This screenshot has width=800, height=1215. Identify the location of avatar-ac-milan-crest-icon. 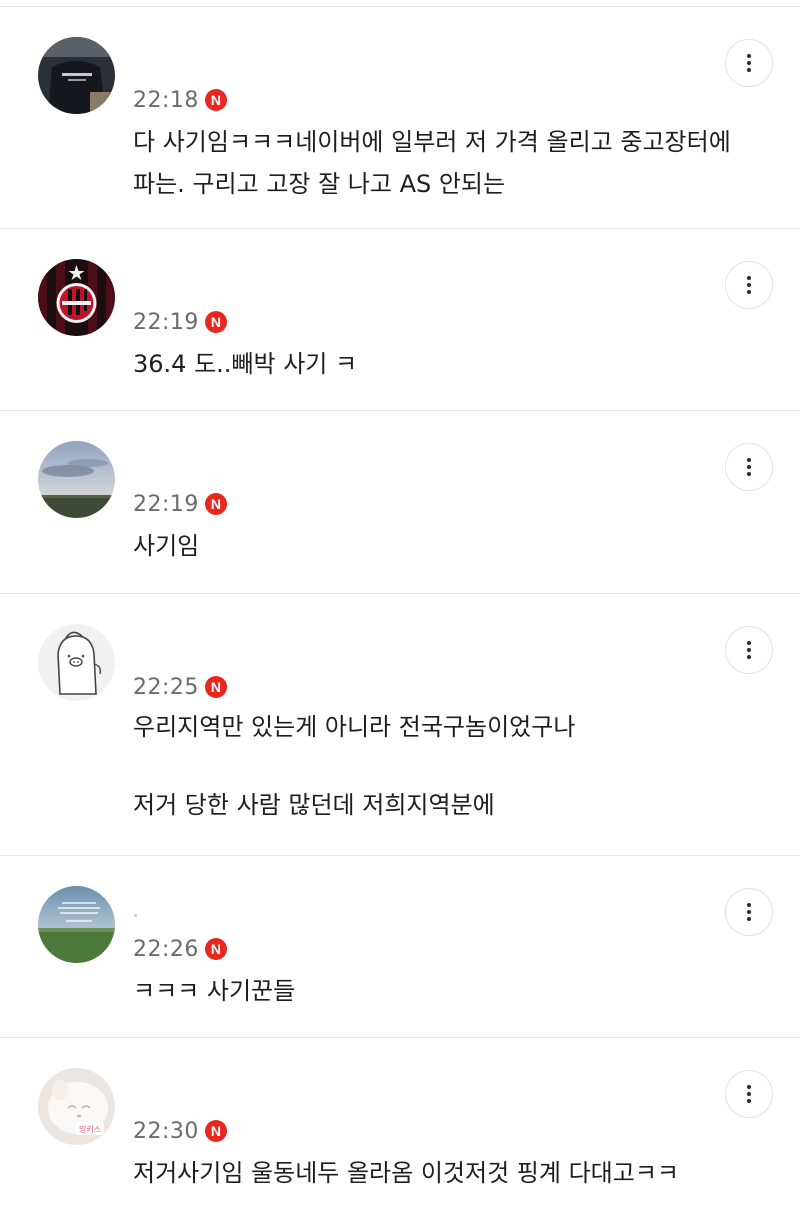
(76, 297).